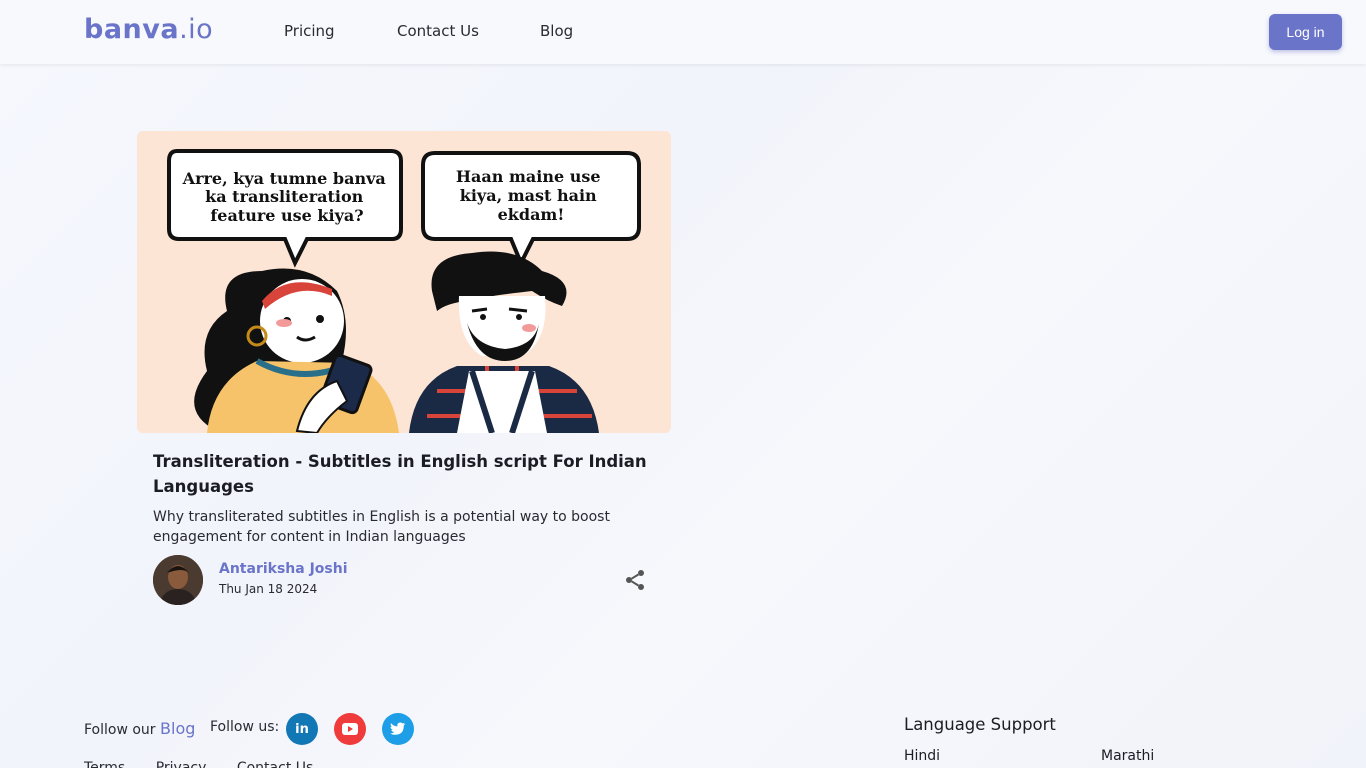  Describe the element at coordinates (120, 730) in the screenshot. I see `follow-our-label: Follow our` at that location.